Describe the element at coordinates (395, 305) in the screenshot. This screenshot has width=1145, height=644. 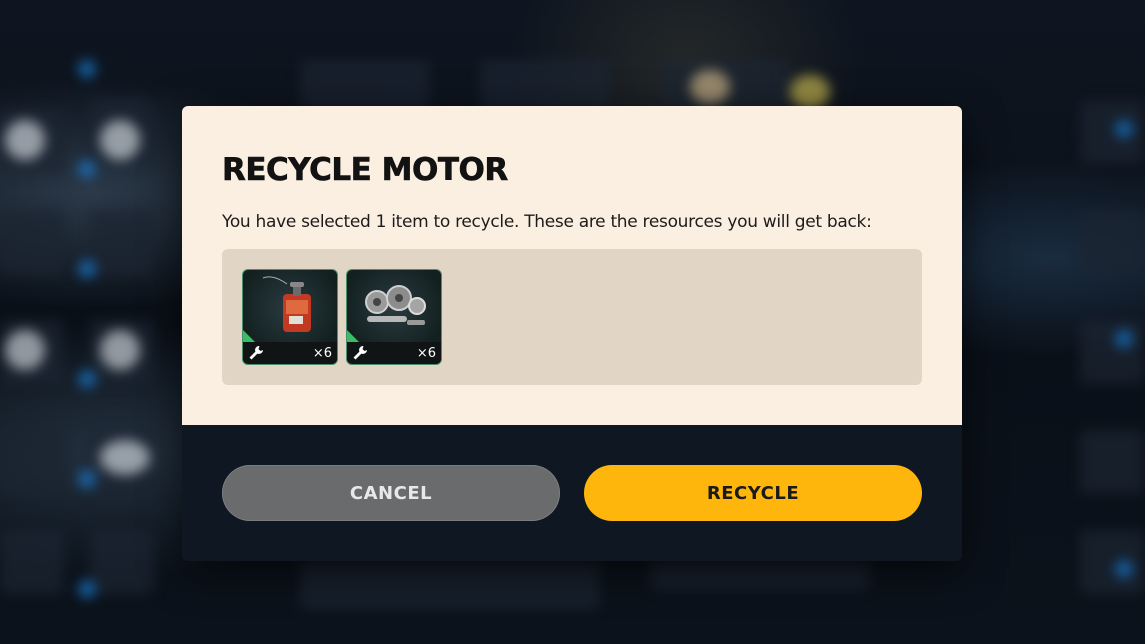
I see `gears-parts-icon` at that location.